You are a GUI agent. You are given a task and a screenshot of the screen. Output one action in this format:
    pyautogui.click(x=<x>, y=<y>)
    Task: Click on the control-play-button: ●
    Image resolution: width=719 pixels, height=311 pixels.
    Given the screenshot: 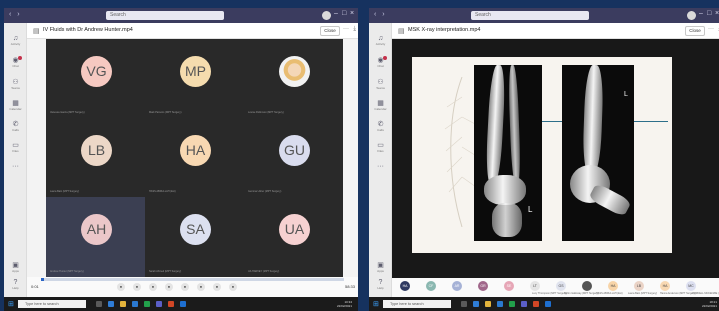 What is the action you would take?
    pyautogui.click(x=121, y=287)
    